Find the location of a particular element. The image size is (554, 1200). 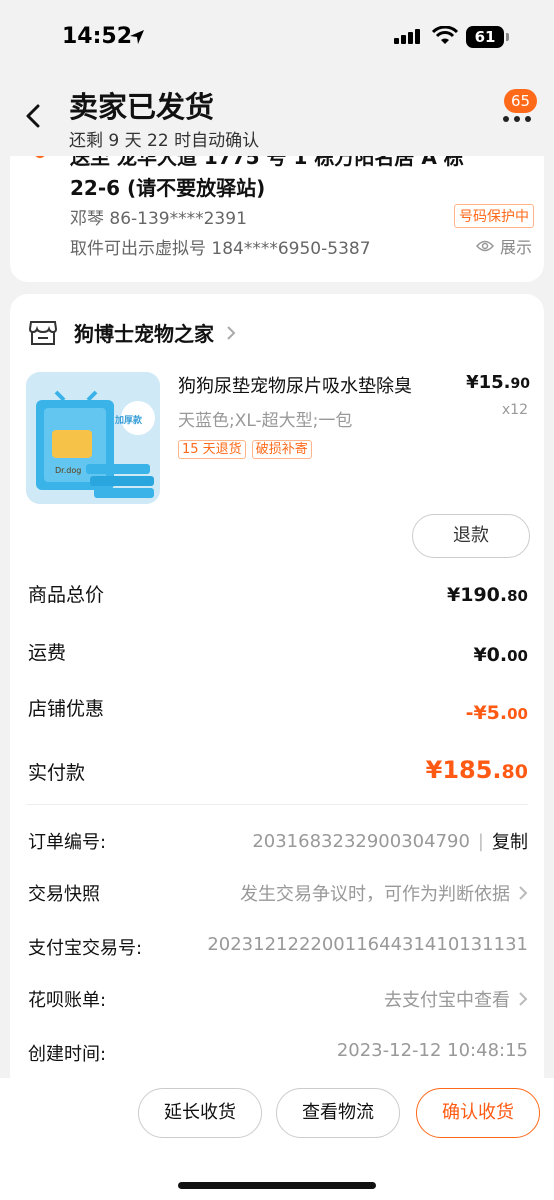

huabei-bill-value: 去支付宝中查看 is located at coordinates (447, 1000).